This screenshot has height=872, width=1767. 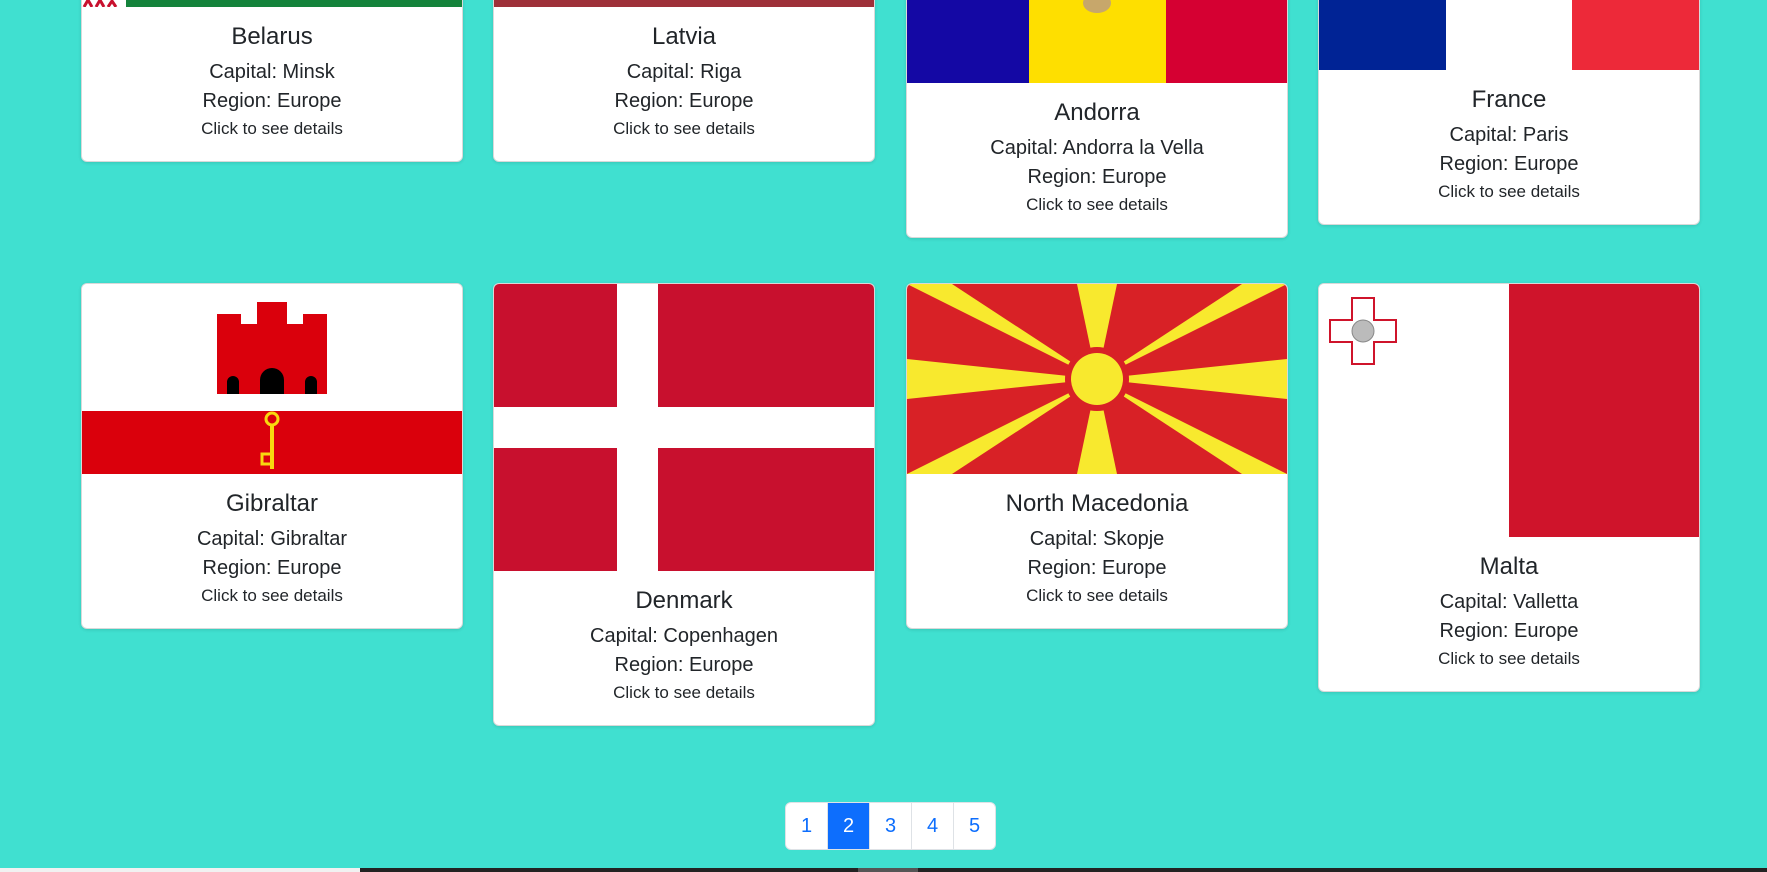 I want to click on country-name: North Macedonia, so click(x=1097, y=503).